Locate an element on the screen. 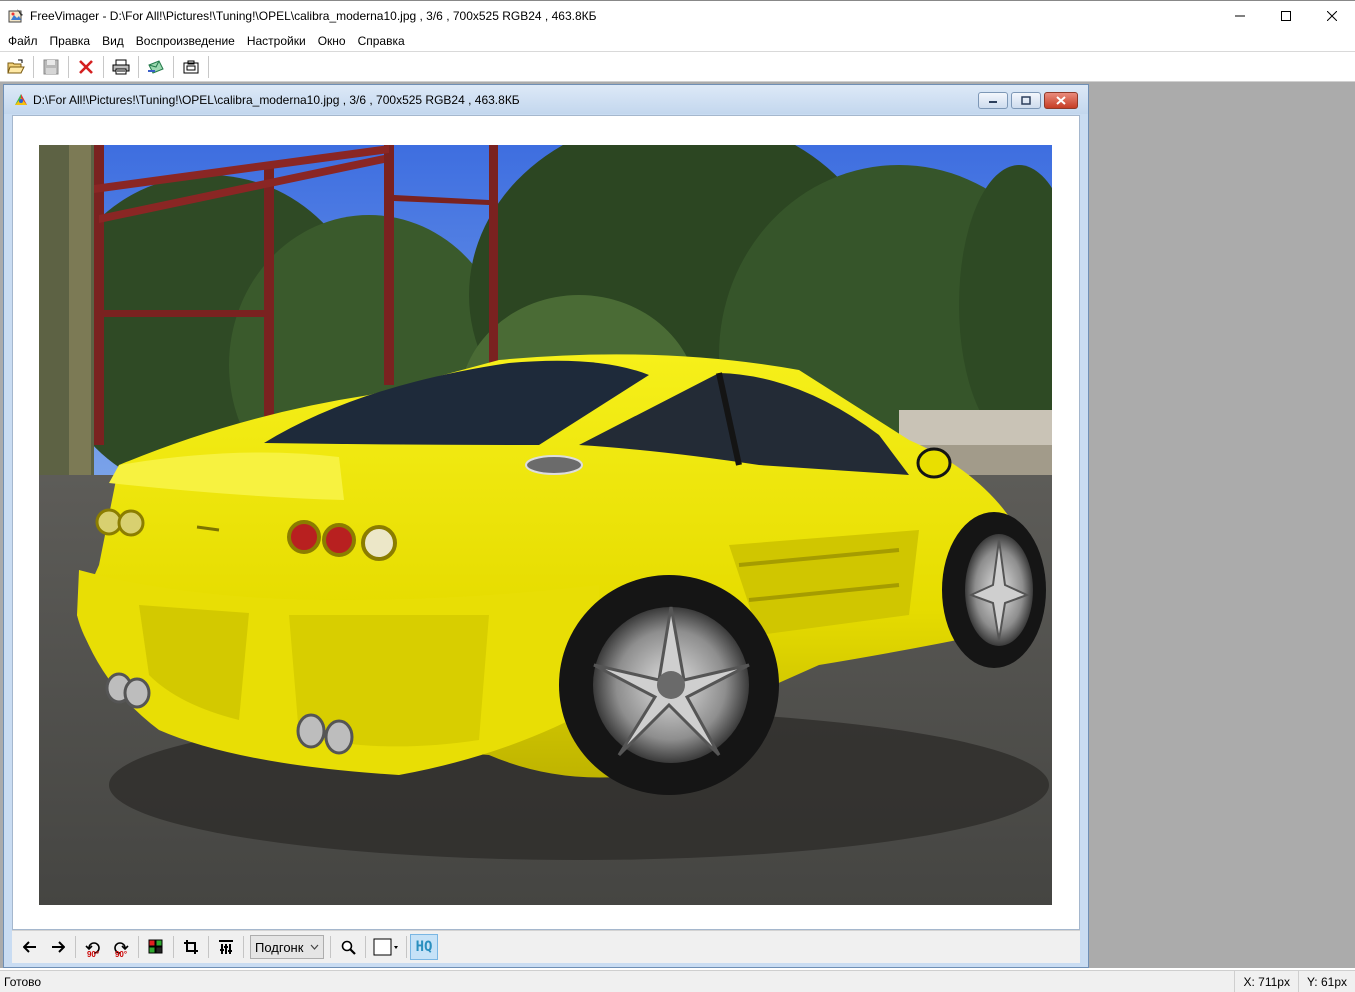 This screenshot has width=1355, height=992. screenshot-button is located at coordinates (191, 67).